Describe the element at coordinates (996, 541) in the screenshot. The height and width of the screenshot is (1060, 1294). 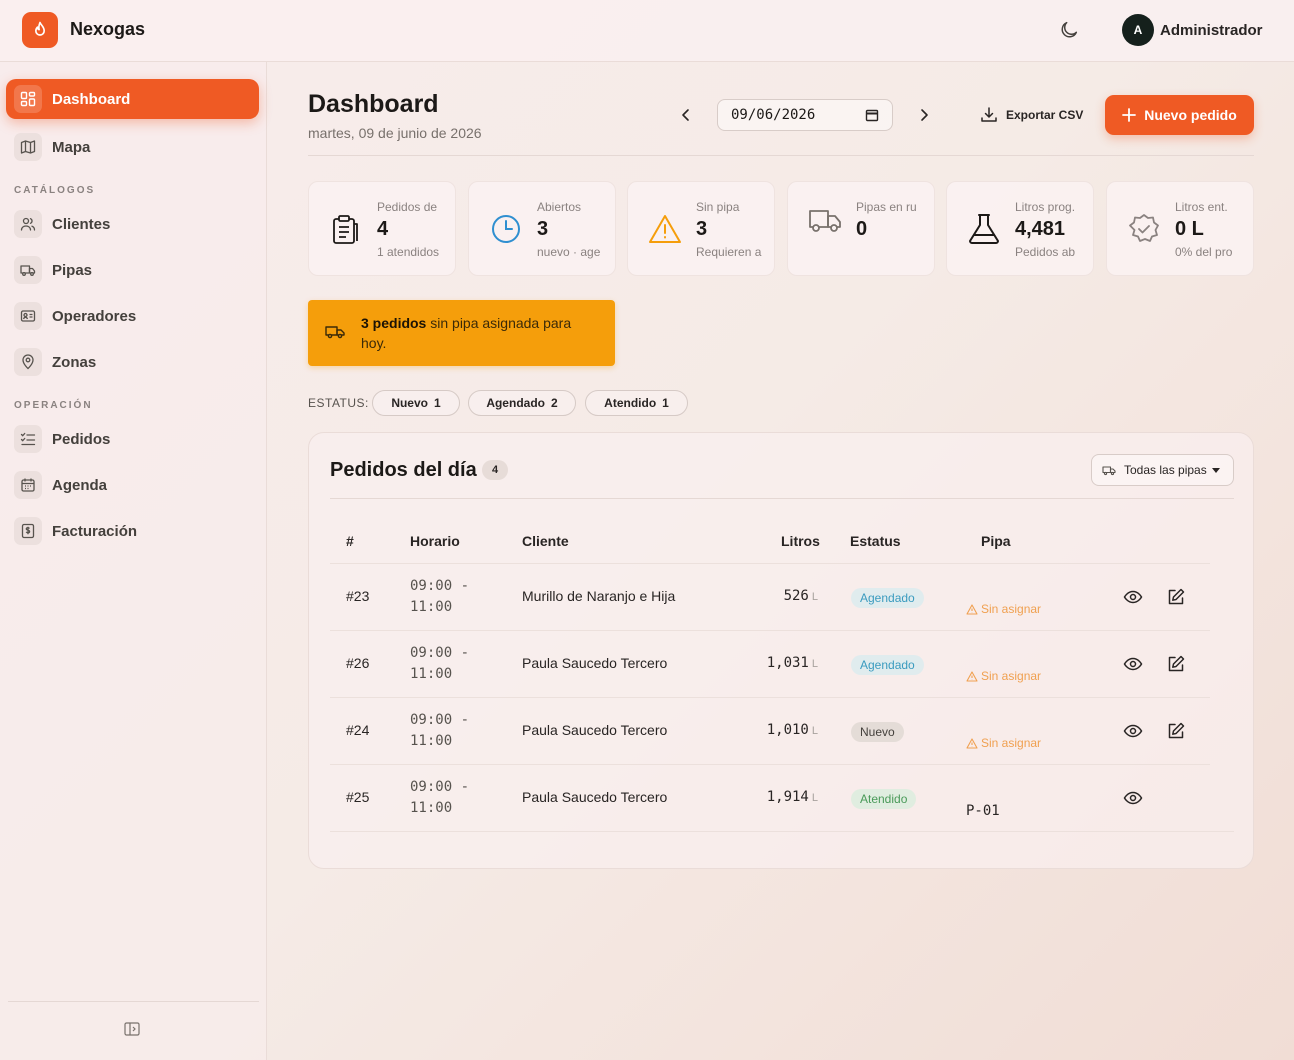
I see `column-header-pipa: Pipa` at that location.